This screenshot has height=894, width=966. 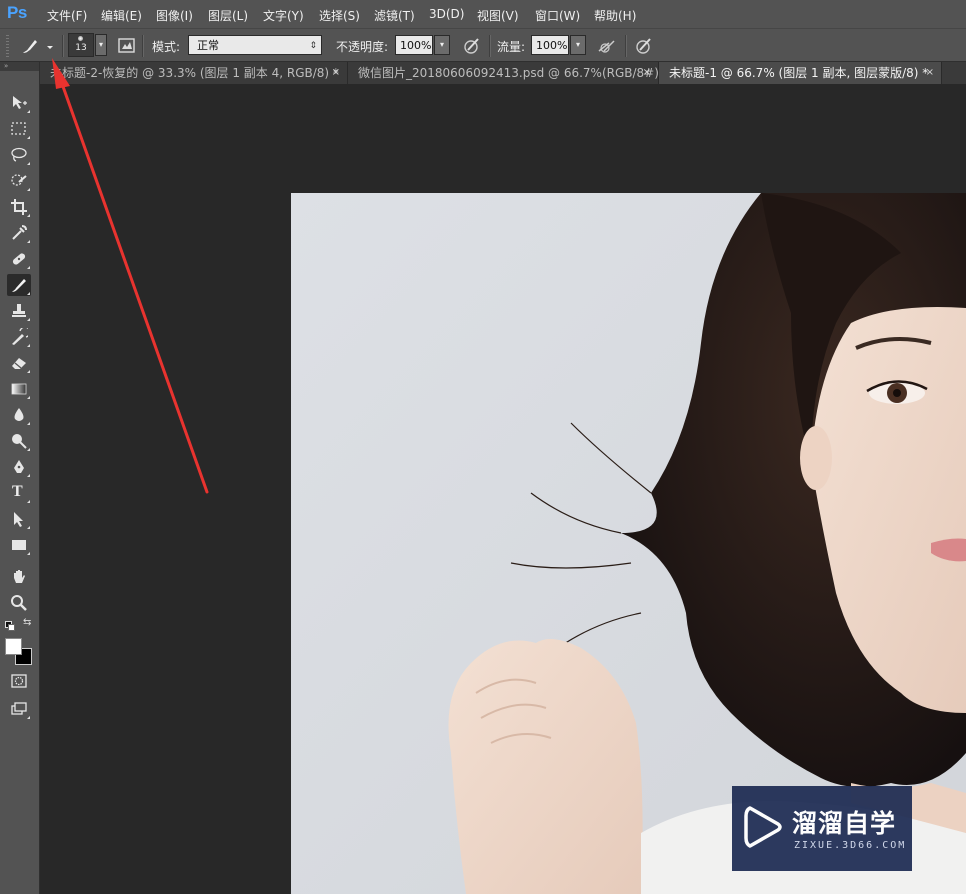 What do you see at coordinates (19, 603) in the screenshot?
I see `zoom-tool-icon` at bounding box center [19, 603].